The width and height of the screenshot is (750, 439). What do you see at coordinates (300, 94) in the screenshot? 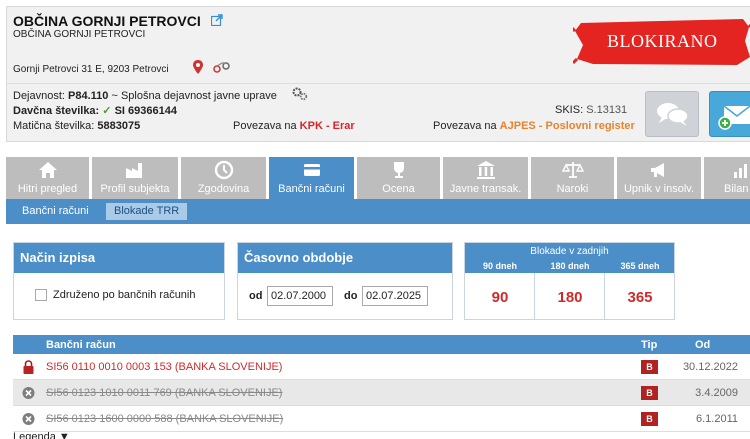
I see `gears-icon` at bounding box center [300, 94].